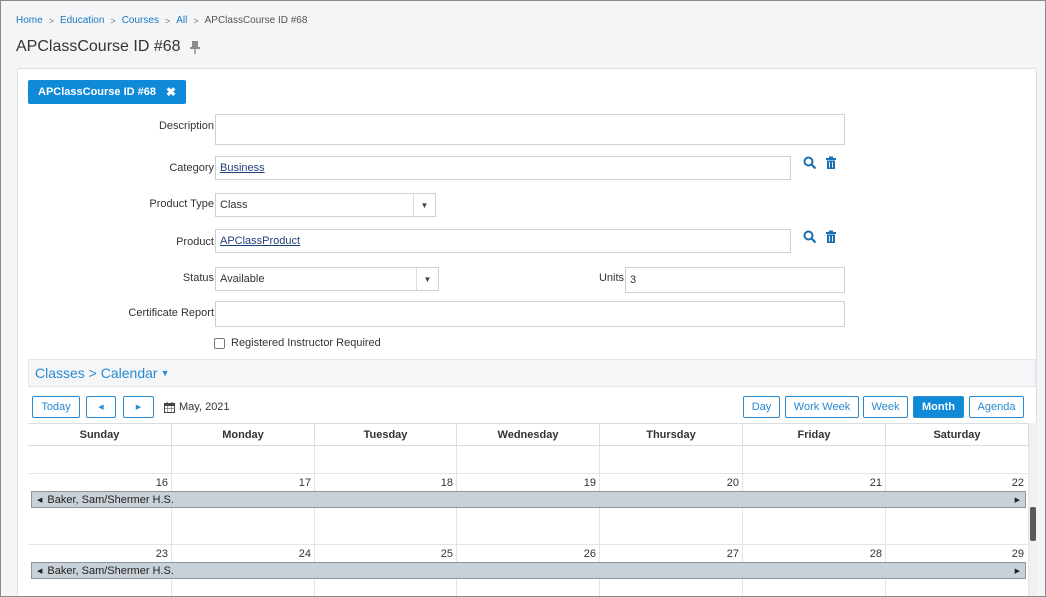 The image size is (1046, 597). What do you see at coordinates (186, 126) in the screenshot?
I see `description-label: Description` at bounding box center [186, 126].